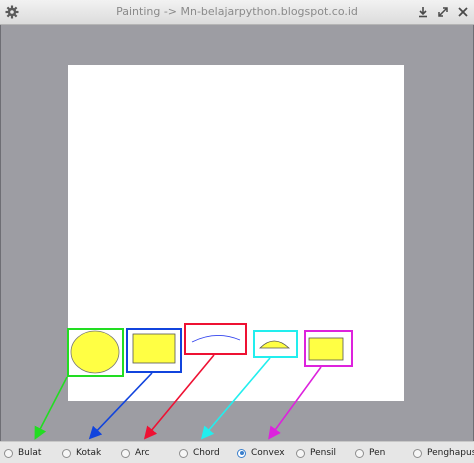 The image size is (474, 463). Describe the element at coordinates (423, 12) in the screenshot. I see `download-icon` at that location.